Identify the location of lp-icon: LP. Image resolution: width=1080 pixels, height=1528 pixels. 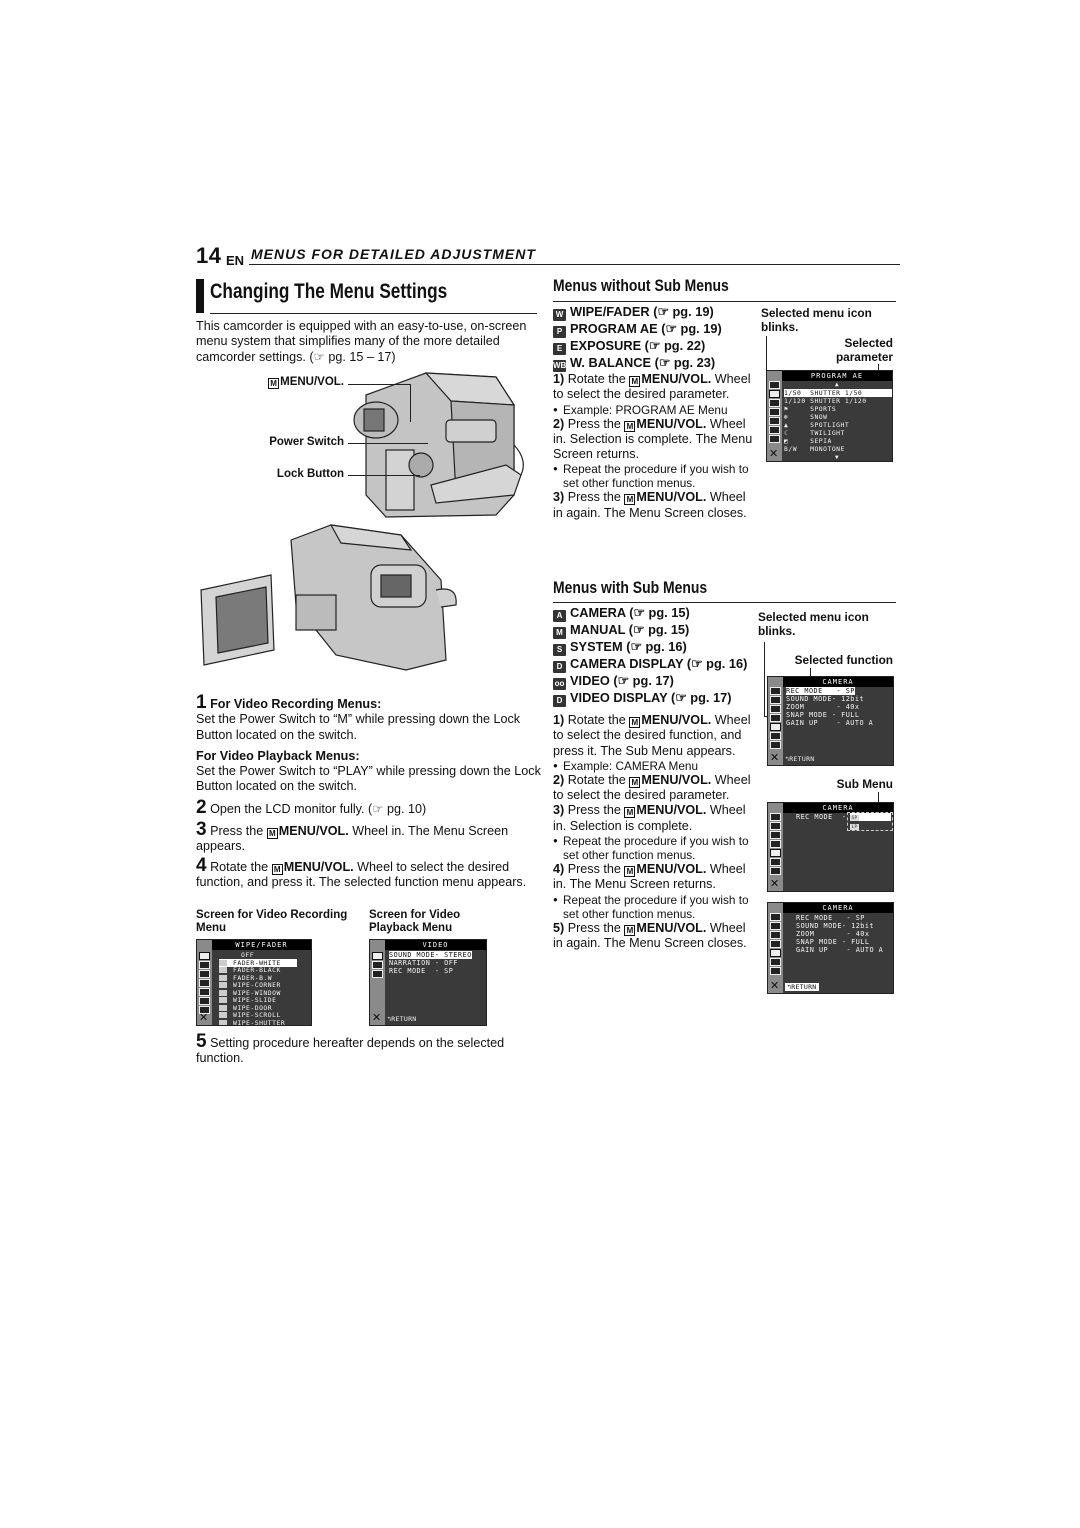
(854, 827).